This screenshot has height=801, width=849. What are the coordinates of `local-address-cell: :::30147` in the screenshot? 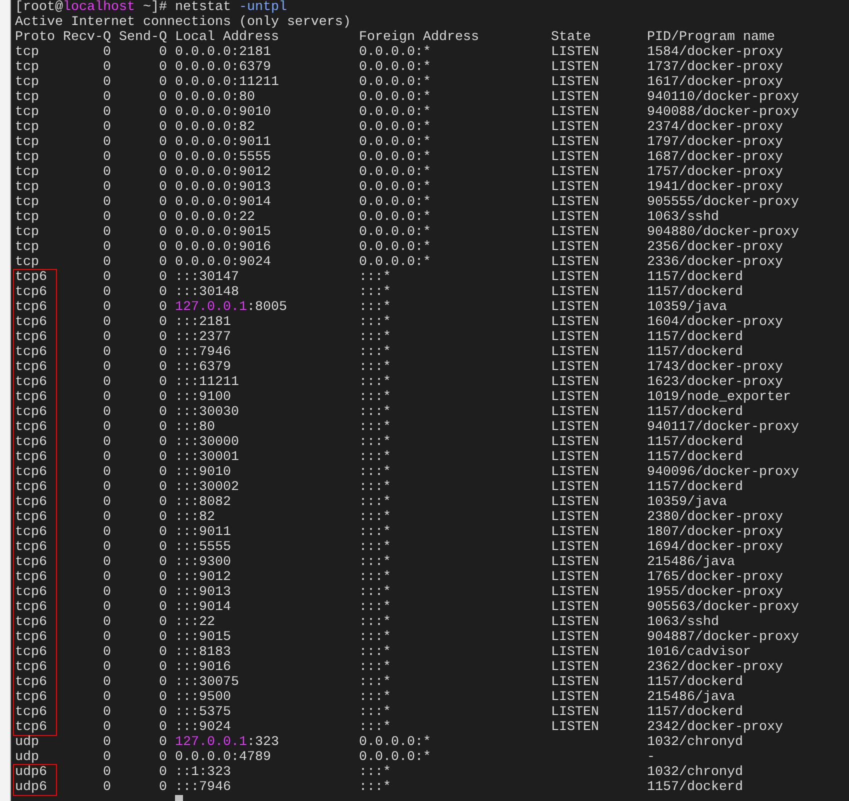 It's located at (207, 277).